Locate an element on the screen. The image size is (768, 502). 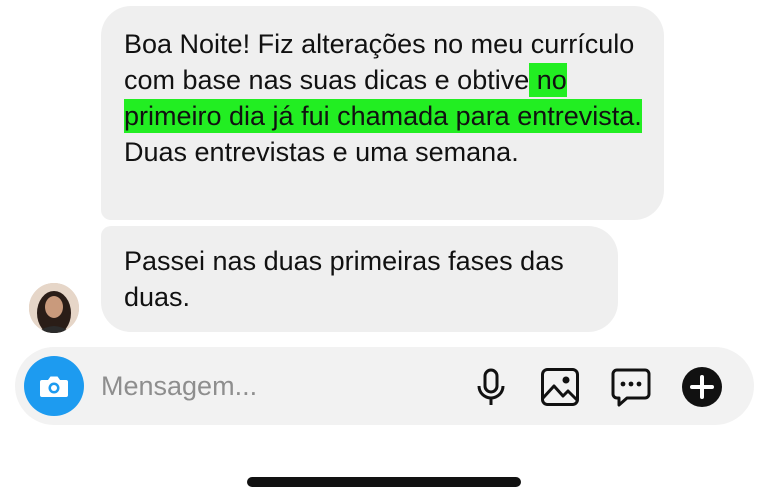
avatar is located at coordinates (54, 308).